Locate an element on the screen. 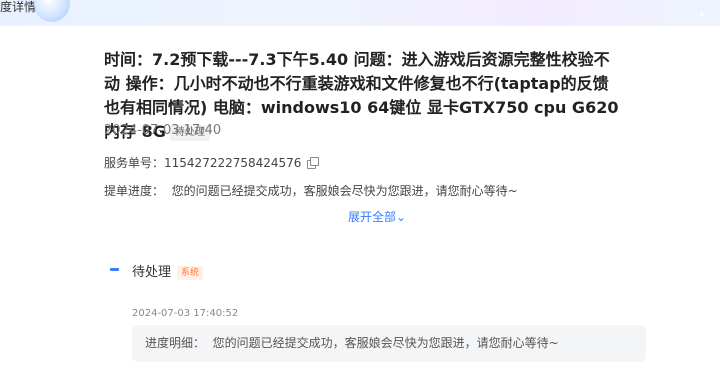  logo-icon is located at coordinates (52, 11).